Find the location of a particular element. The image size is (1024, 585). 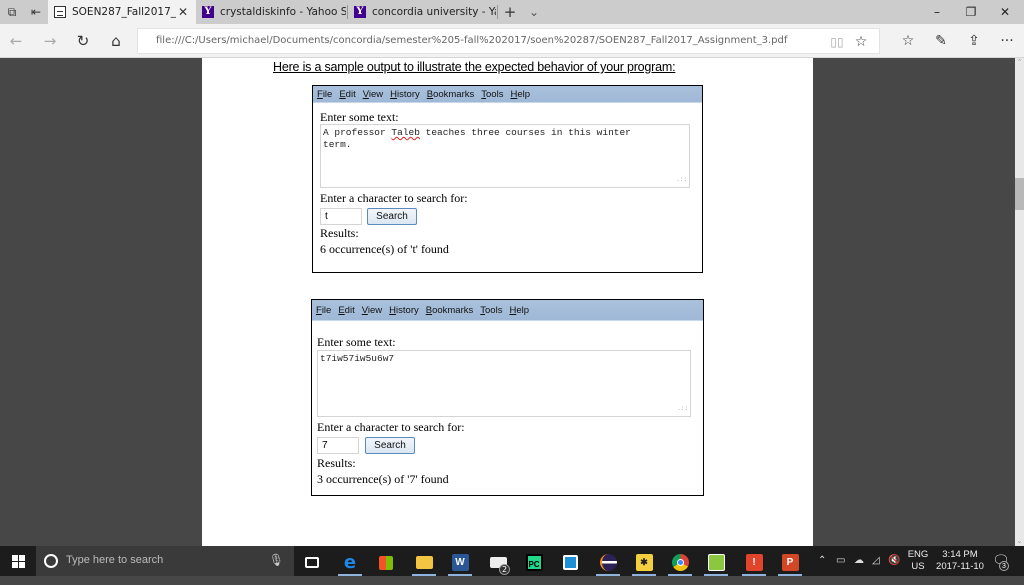

battery-icon: ▭ is located at coordinates (840, 570).